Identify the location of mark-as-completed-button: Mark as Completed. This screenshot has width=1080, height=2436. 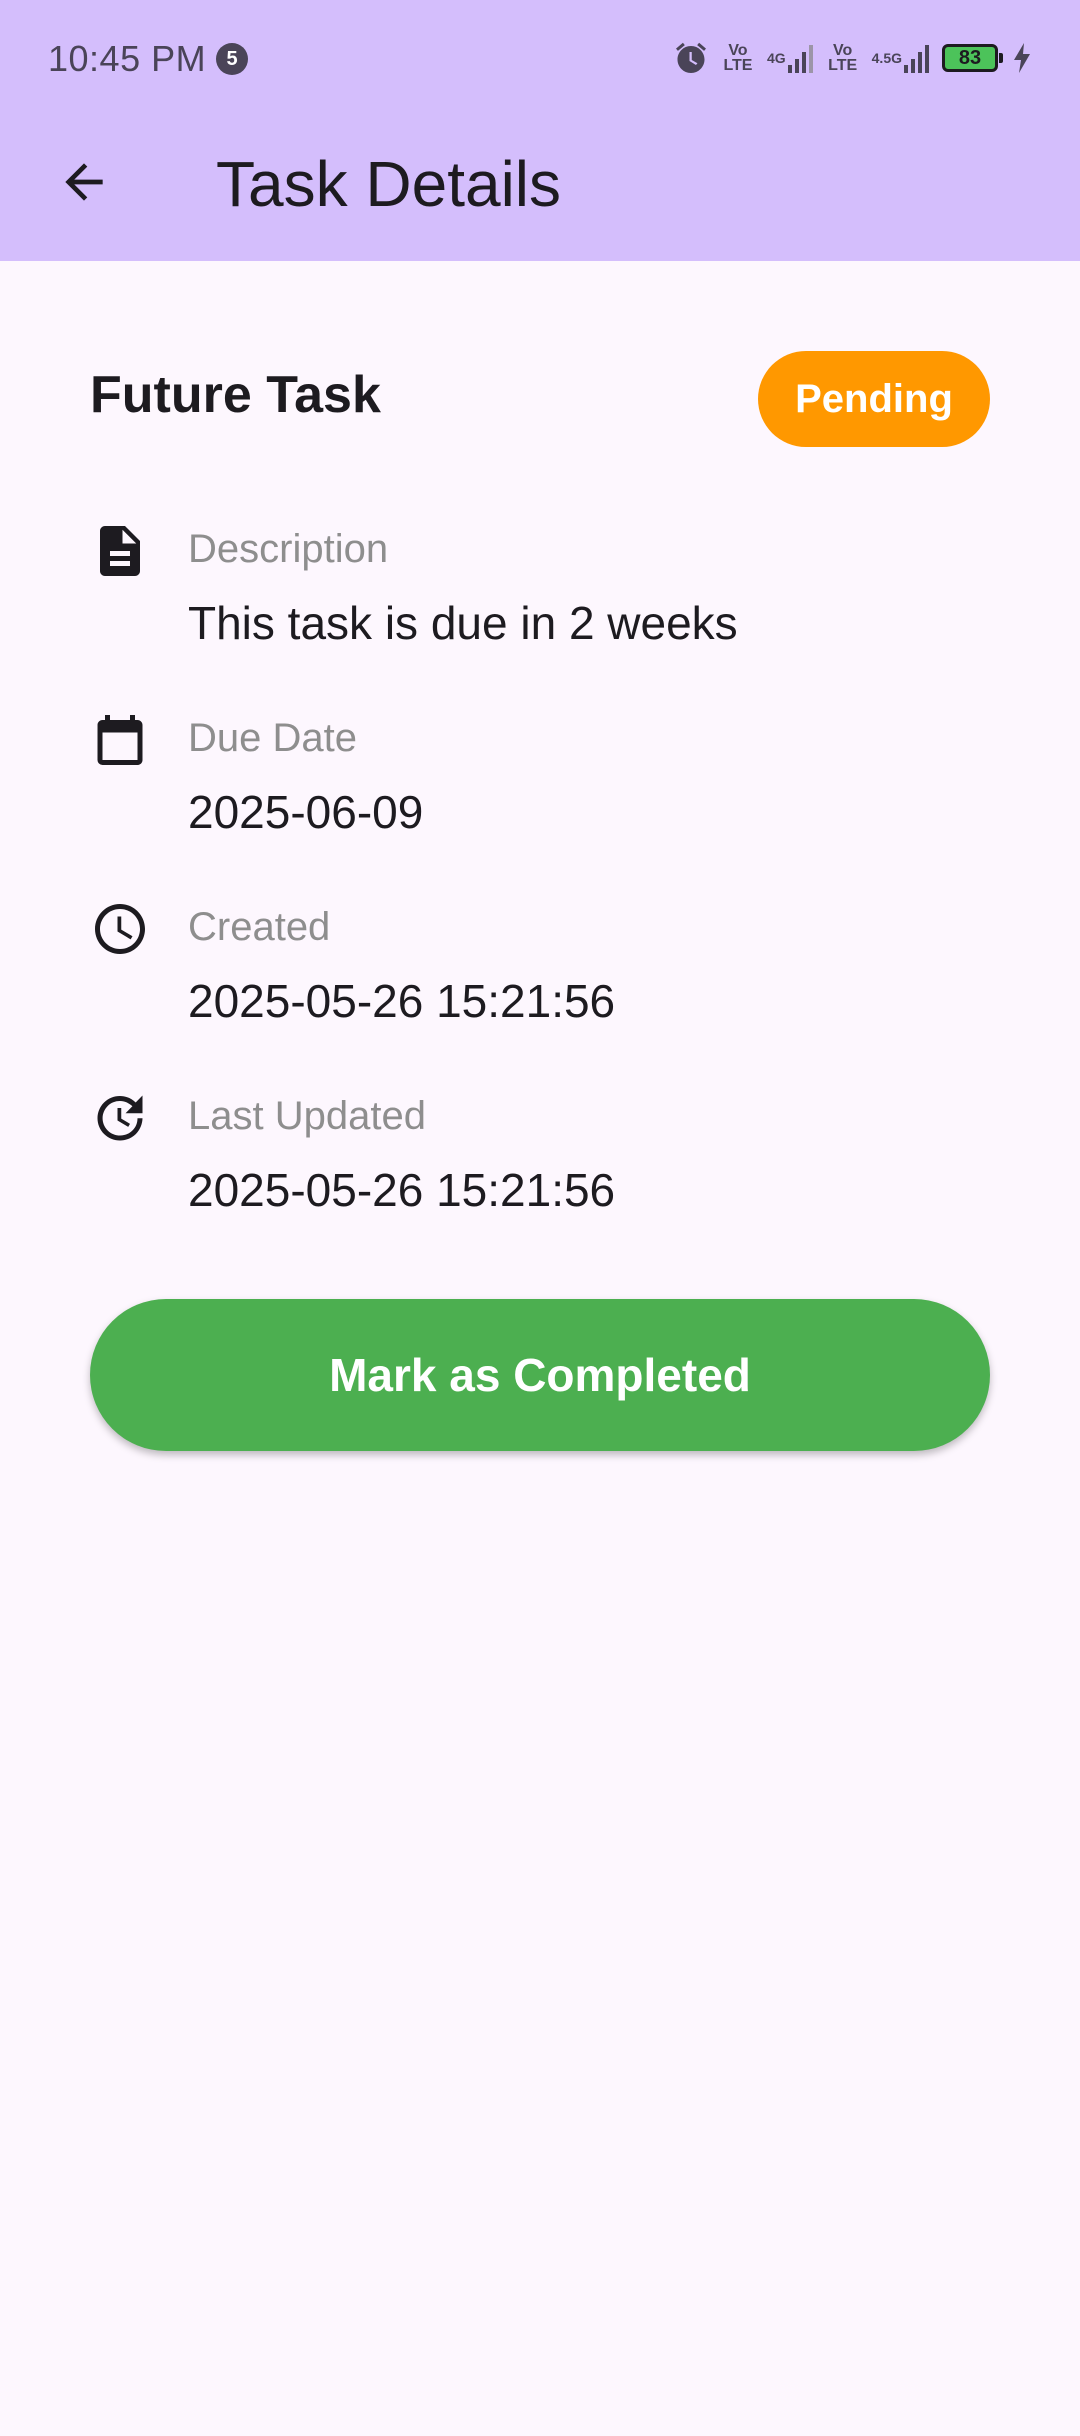
(540, 1375).